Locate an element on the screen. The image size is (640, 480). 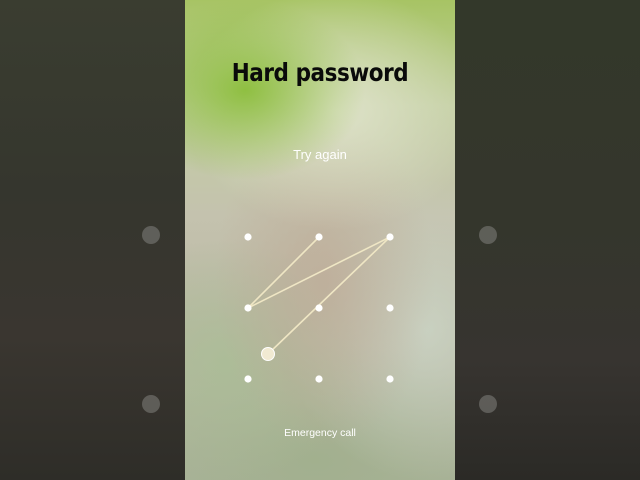
touch-point-indicator is located at coordinates (268, 354).